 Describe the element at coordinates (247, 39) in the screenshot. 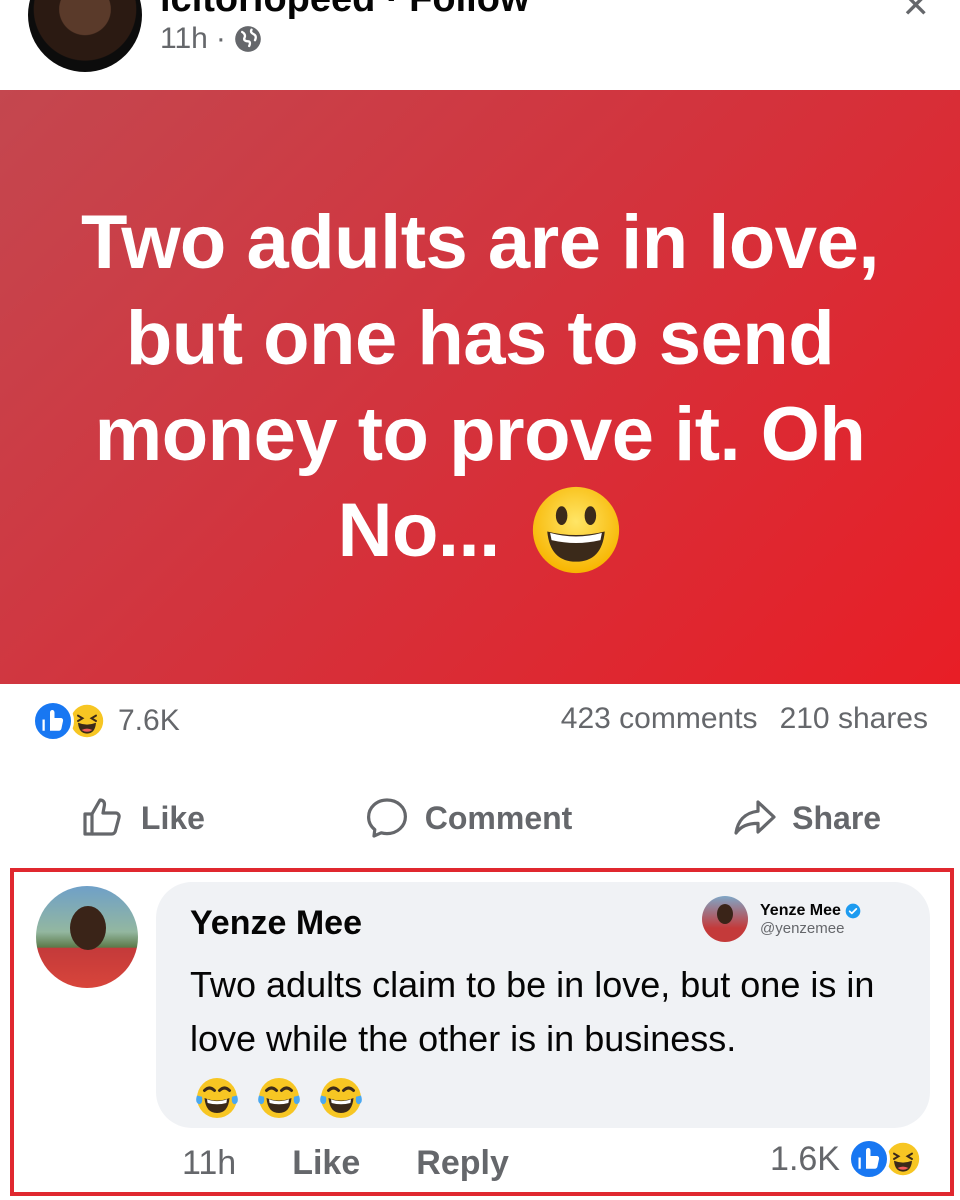

I see `globe-icon` at that location.